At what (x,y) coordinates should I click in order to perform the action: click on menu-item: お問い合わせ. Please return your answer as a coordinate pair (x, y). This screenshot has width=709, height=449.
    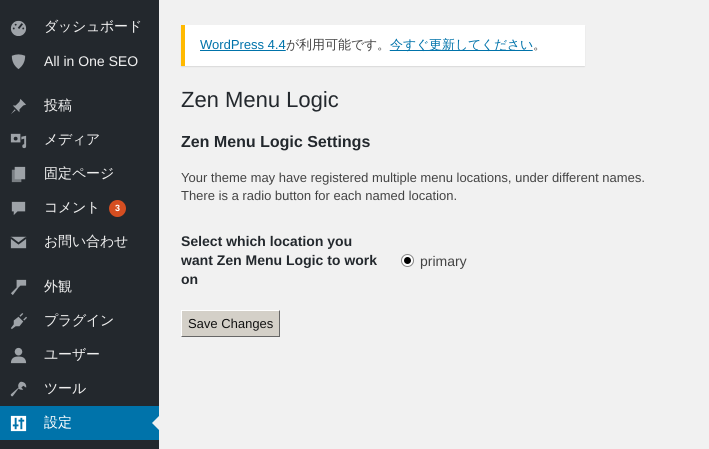
    Looking at the image, I should click on (79, 242).